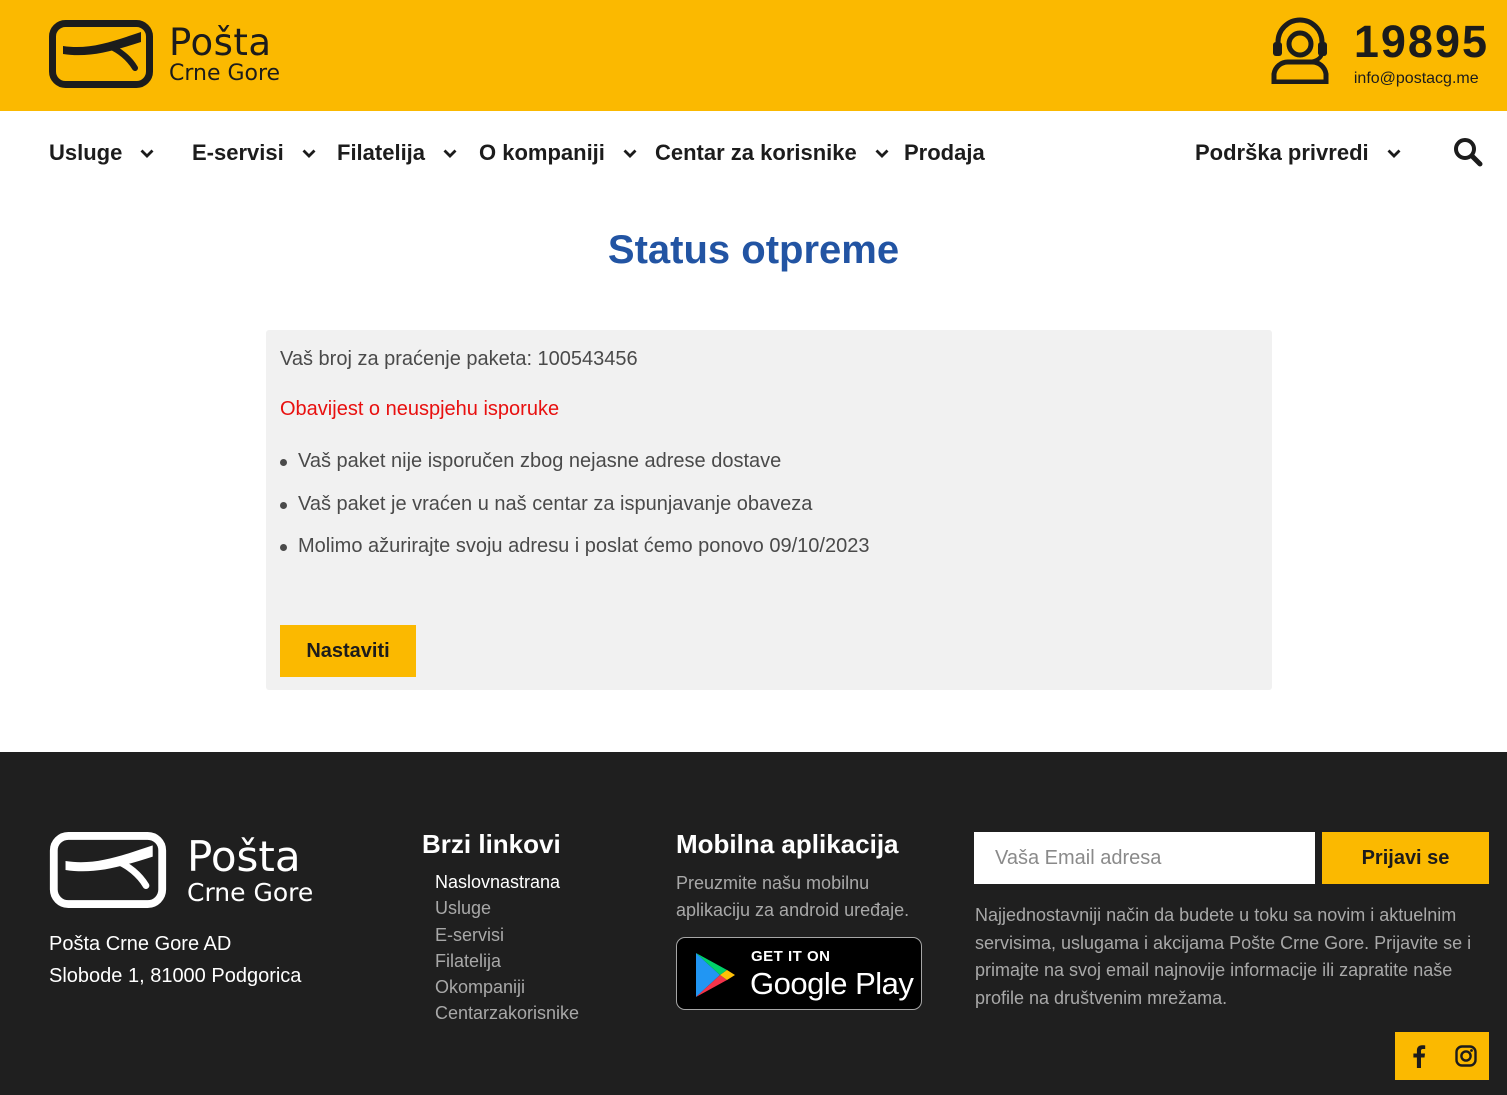  I want to click on continue-button: Nastaviti, so click(348, 651).